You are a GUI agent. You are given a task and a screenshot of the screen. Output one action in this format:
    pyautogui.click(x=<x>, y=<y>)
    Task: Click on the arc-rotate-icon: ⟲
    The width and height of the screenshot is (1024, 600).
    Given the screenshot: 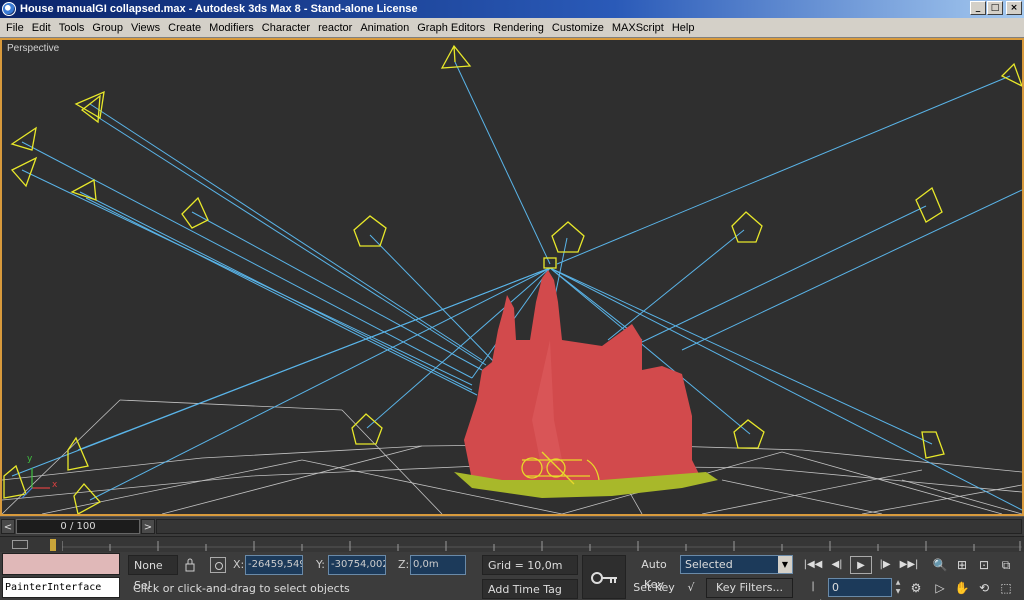 What is the action you would take?
    pyautogui.click(x=984, y=588)
    